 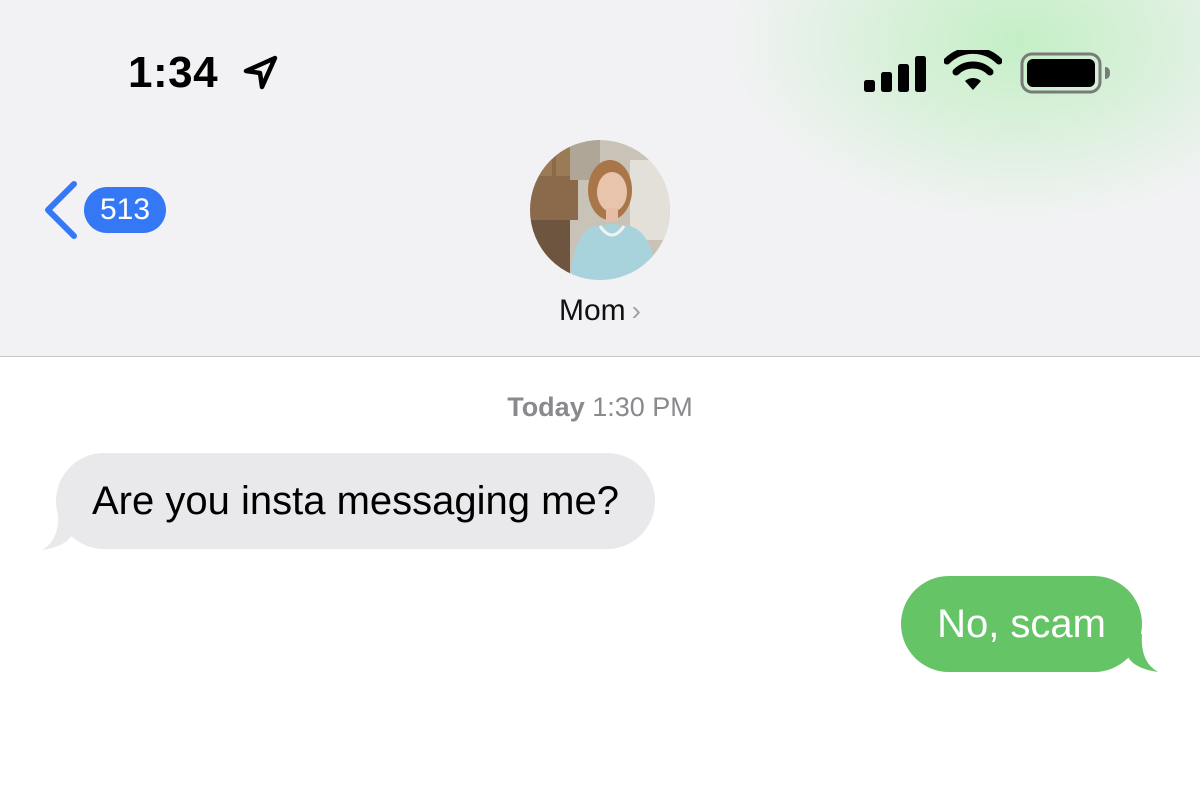 What do you see at coordinates (642, 407) in the screenshot?
I see `timestamp-time: 1:30 PM` at bounding box center [642, 407].